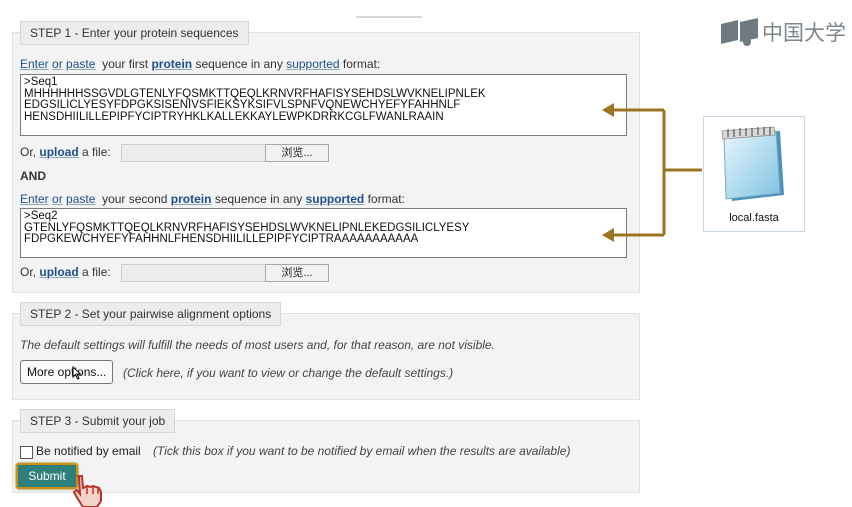  I want to click on step3-title: STEP 3 - Submit your job, so click(98, 421).